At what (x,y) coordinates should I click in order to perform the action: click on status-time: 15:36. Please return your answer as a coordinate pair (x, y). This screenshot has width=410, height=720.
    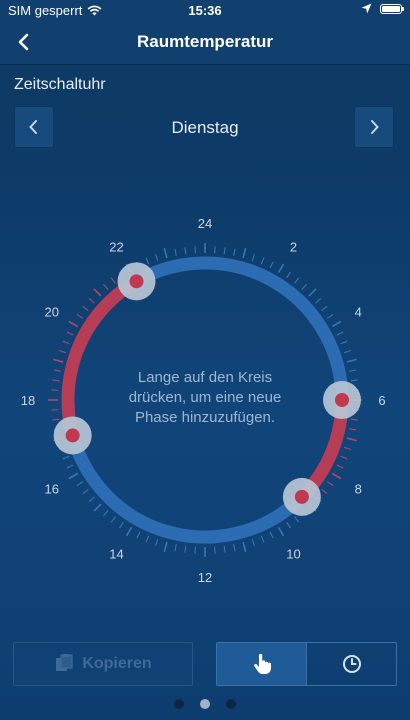
    Looking at the image, I should click on (205, 10).